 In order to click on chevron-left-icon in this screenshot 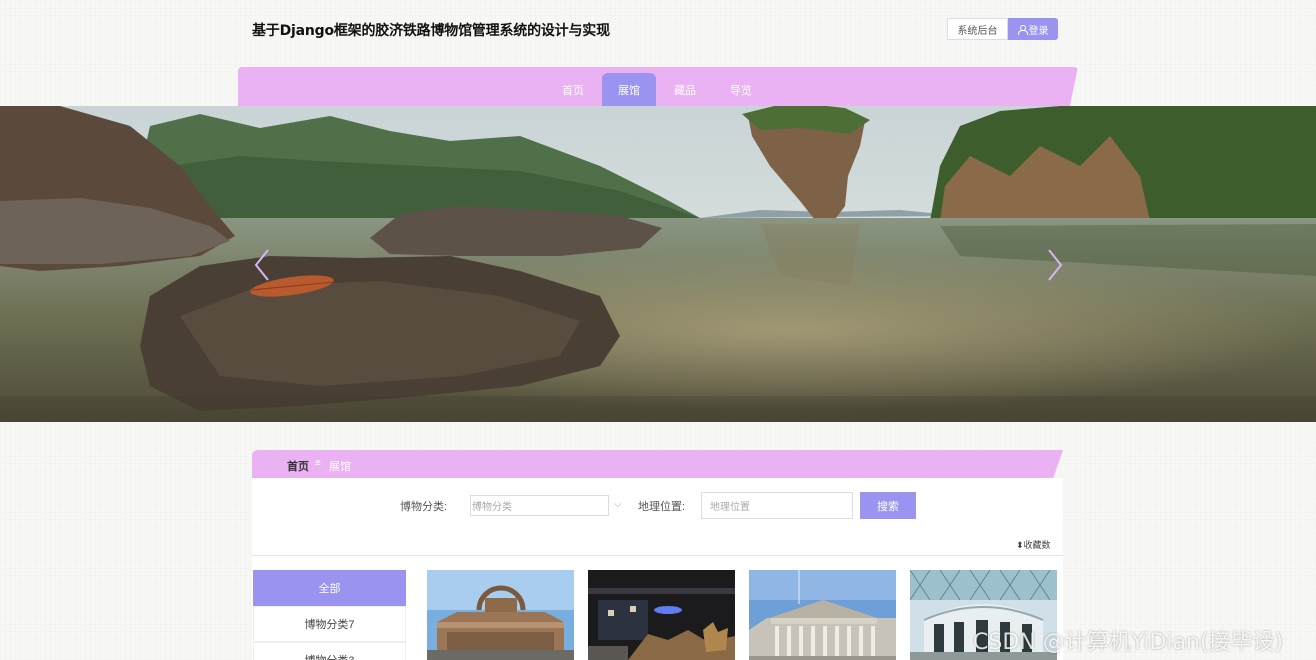, I will do `click(261, 265)`.